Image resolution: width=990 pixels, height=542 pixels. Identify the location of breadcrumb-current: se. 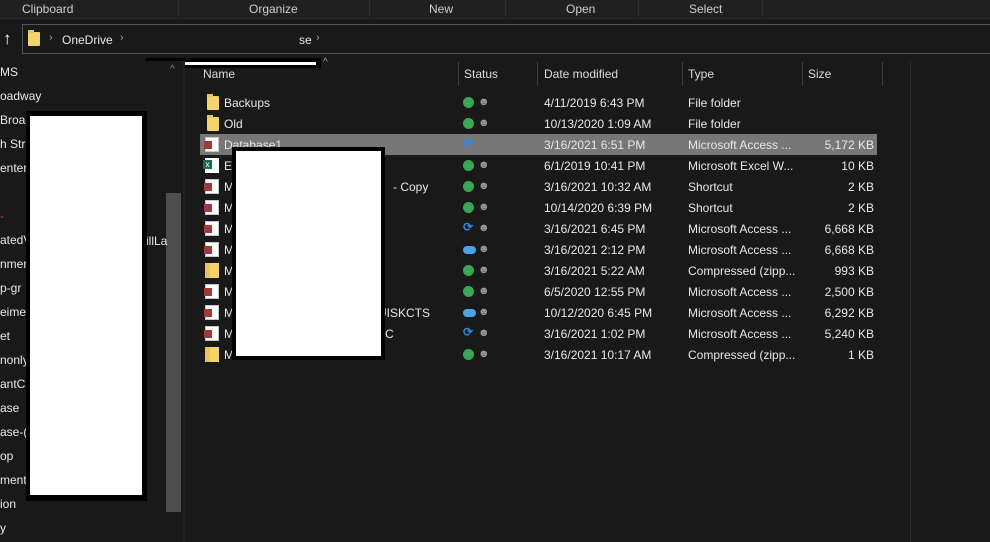
(305, 40).